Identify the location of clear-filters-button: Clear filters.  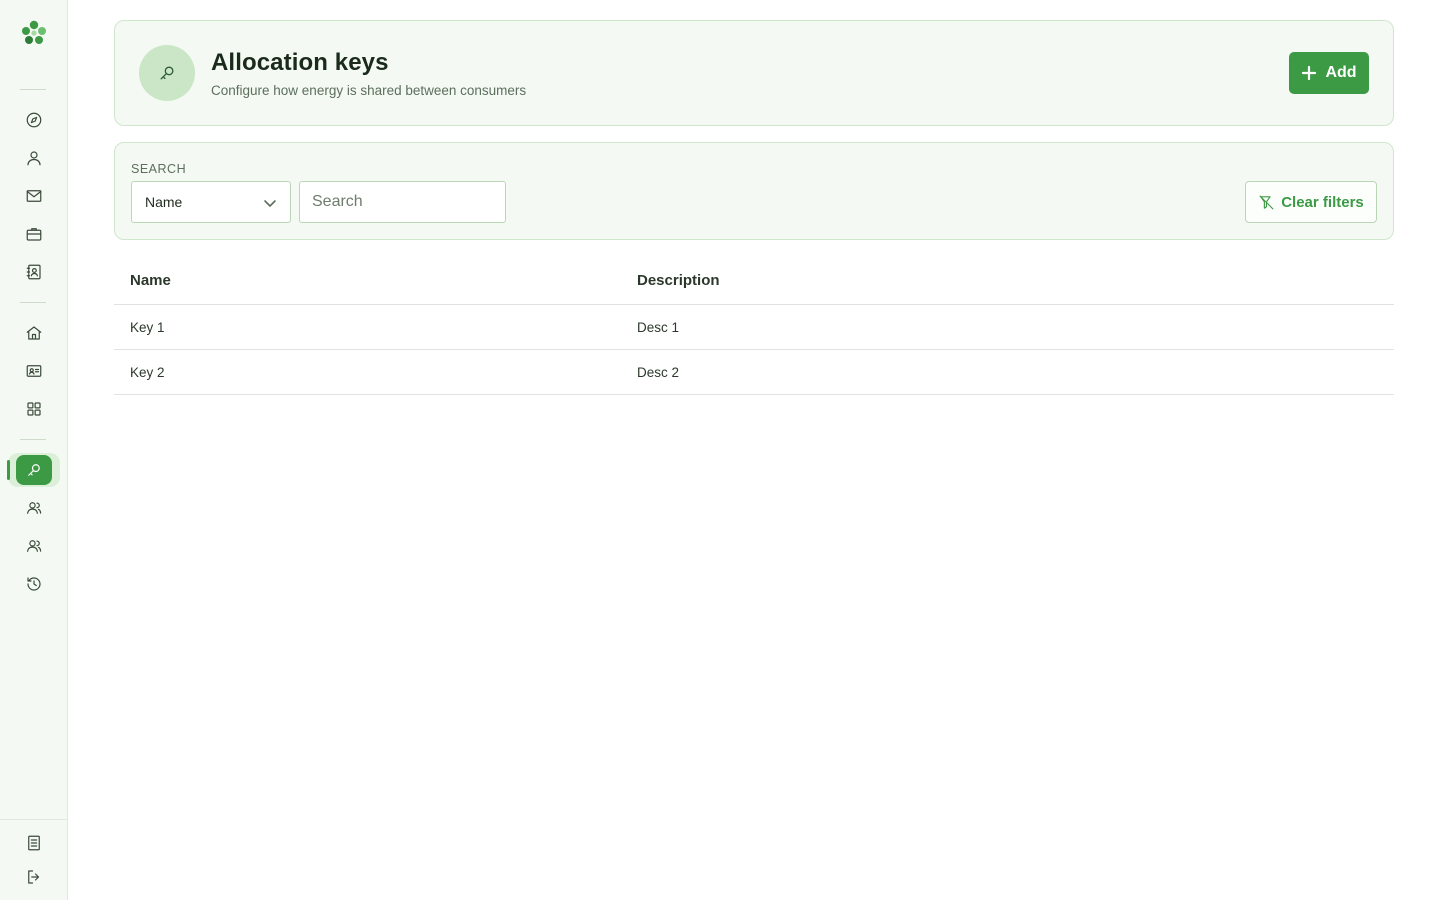
(1311, 202).